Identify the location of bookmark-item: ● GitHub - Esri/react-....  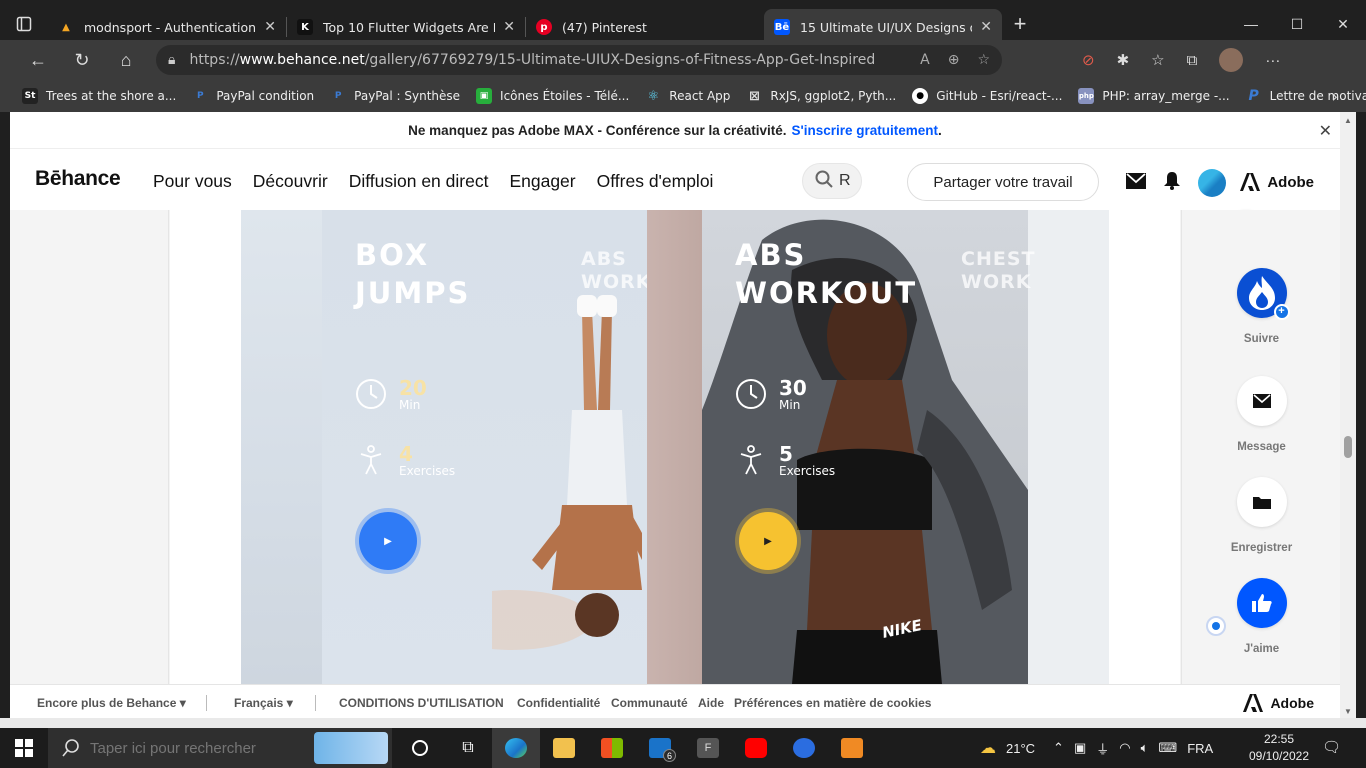
(987, 96).